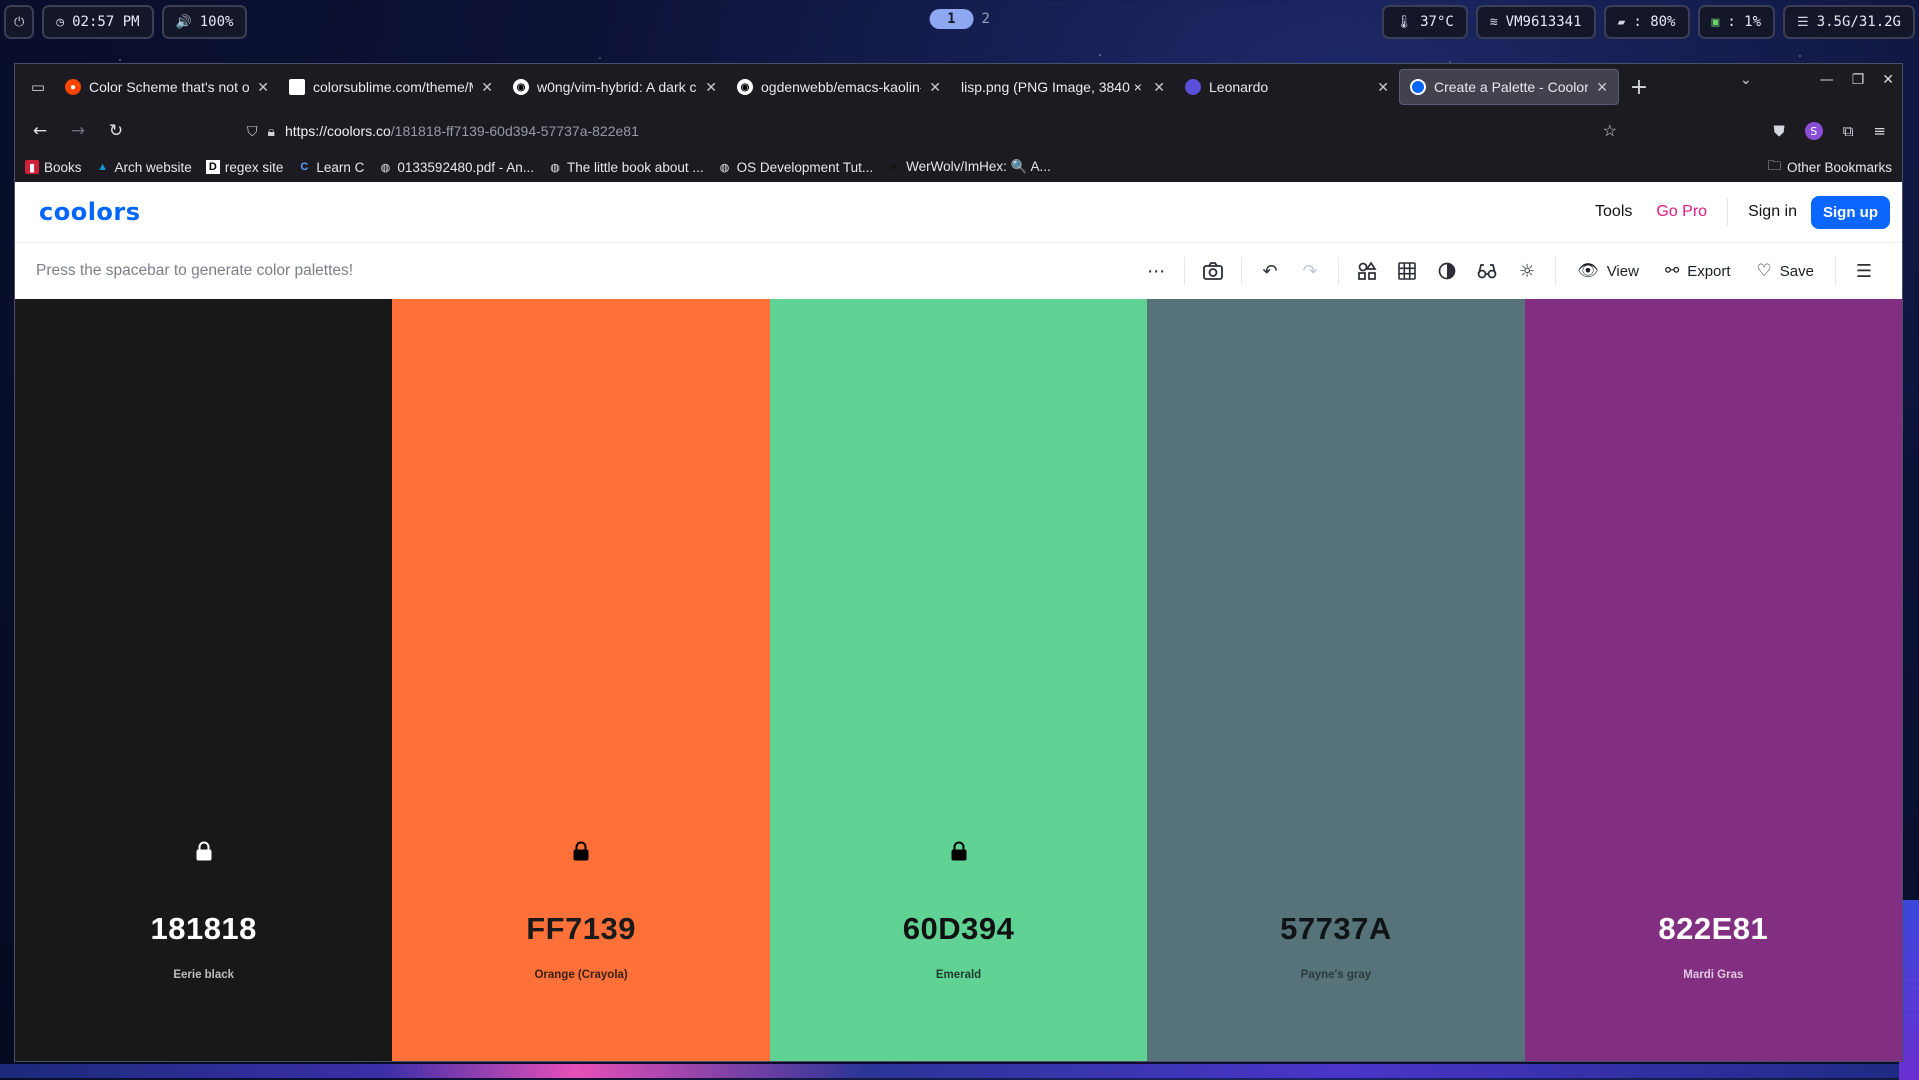  I want to click on bookmark-regex: Dregex site, so click(244, 167).